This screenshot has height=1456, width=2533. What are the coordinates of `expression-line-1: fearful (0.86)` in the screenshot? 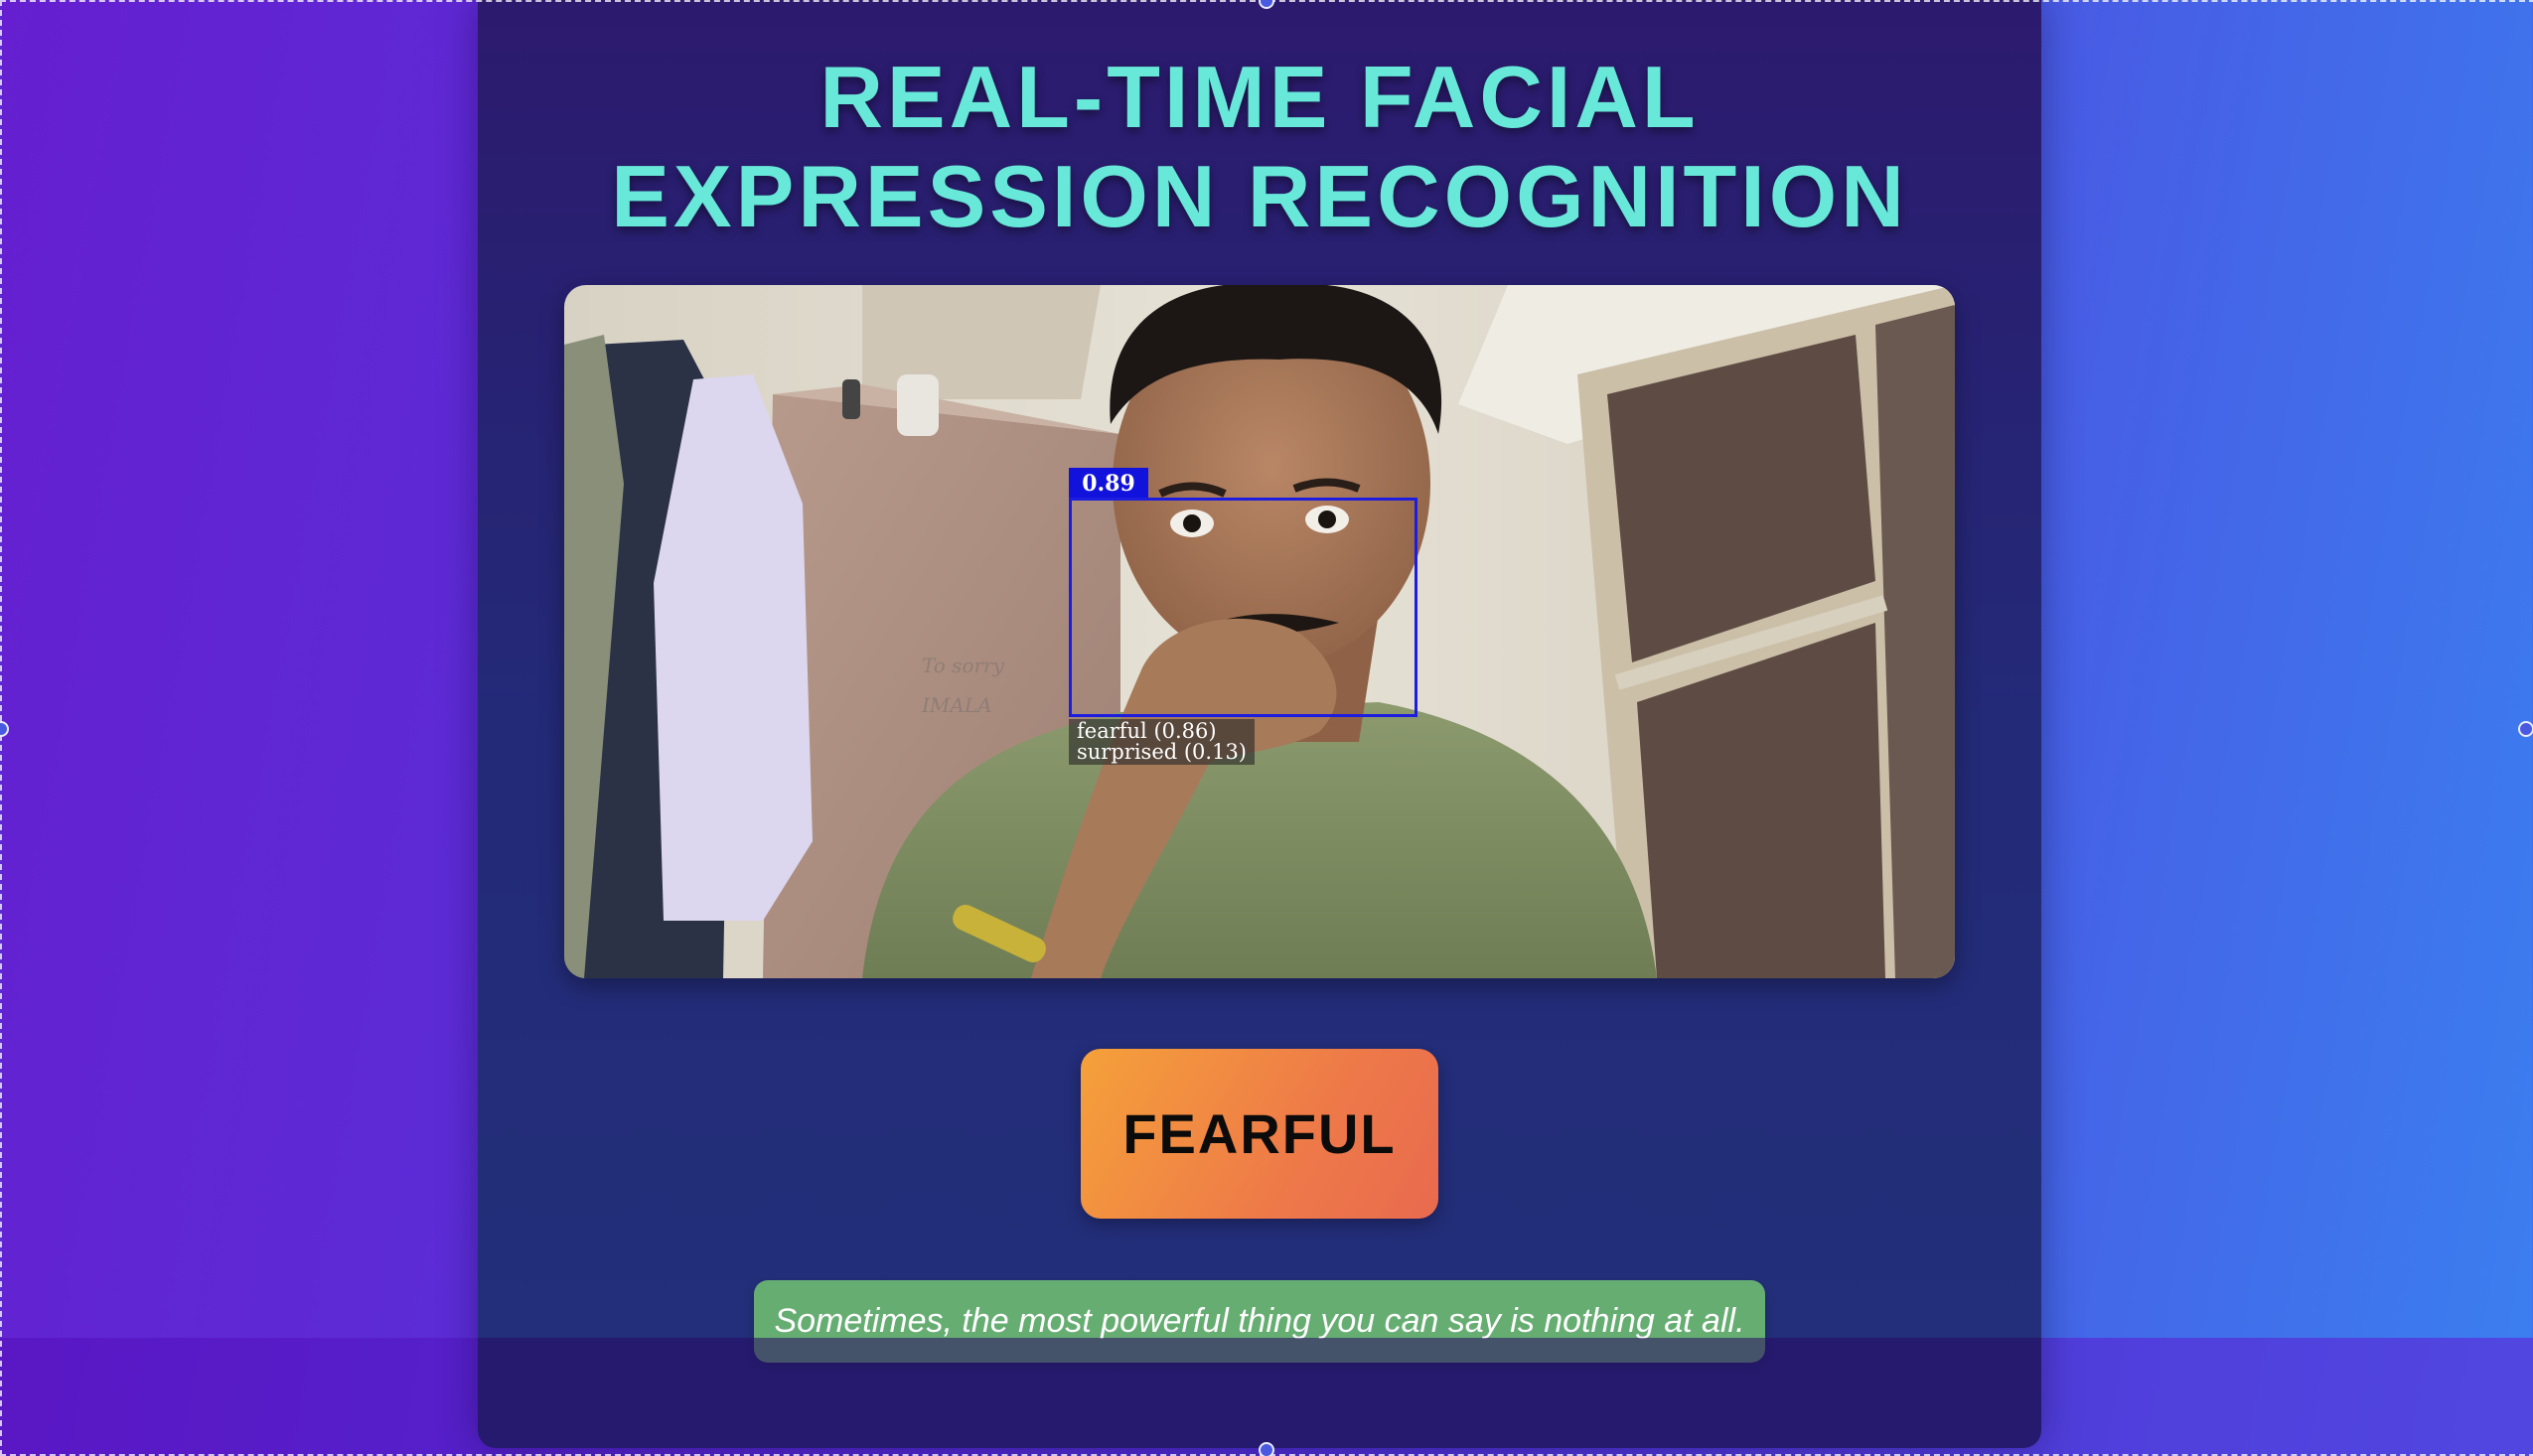 It's located at (1147, 731).